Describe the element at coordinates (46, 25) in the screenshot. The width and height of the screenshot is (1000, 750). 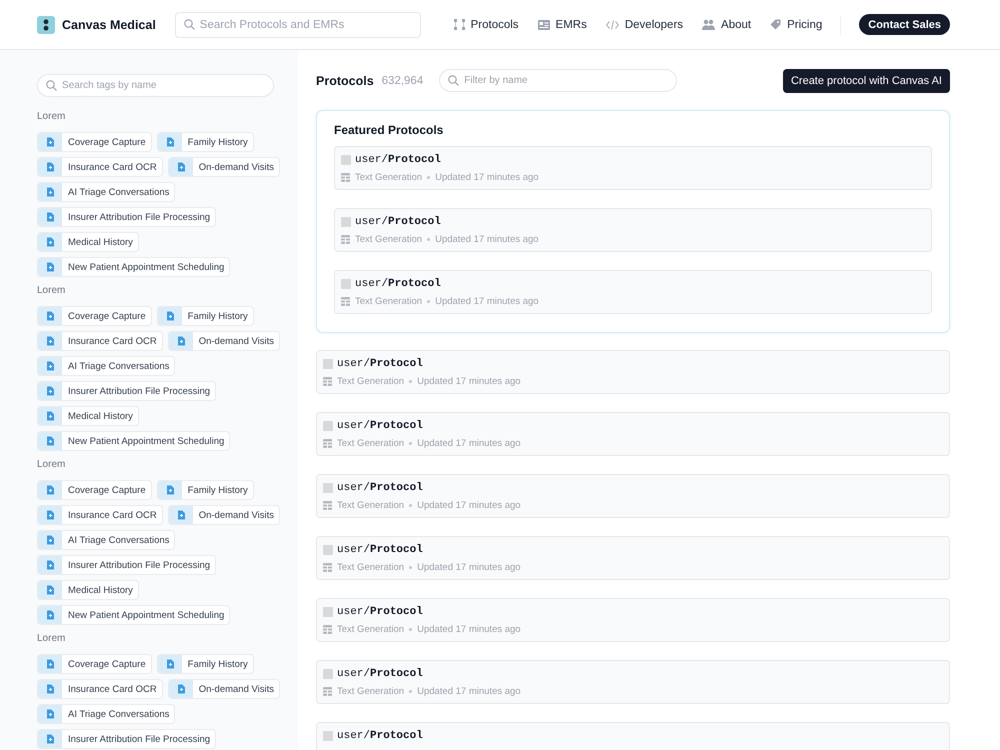
I see `logo-icon` at that location.